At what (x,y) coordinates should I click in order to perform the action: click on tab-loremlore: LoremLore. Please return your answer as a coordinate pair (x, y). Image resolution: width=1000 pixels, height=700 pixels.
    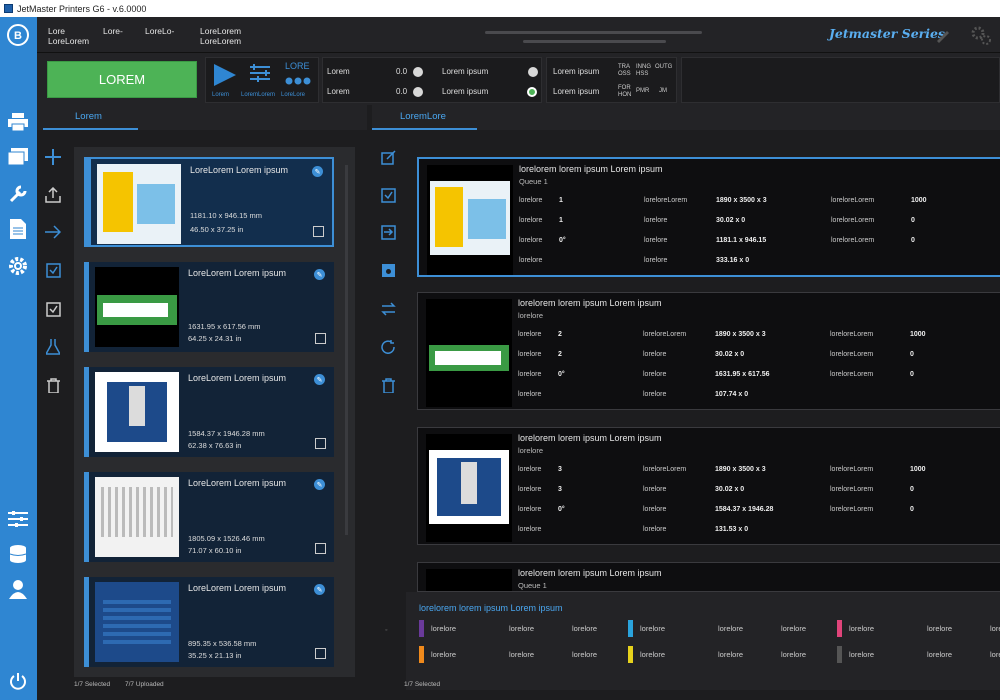
    Looking at the image, I should click on (423, 116).